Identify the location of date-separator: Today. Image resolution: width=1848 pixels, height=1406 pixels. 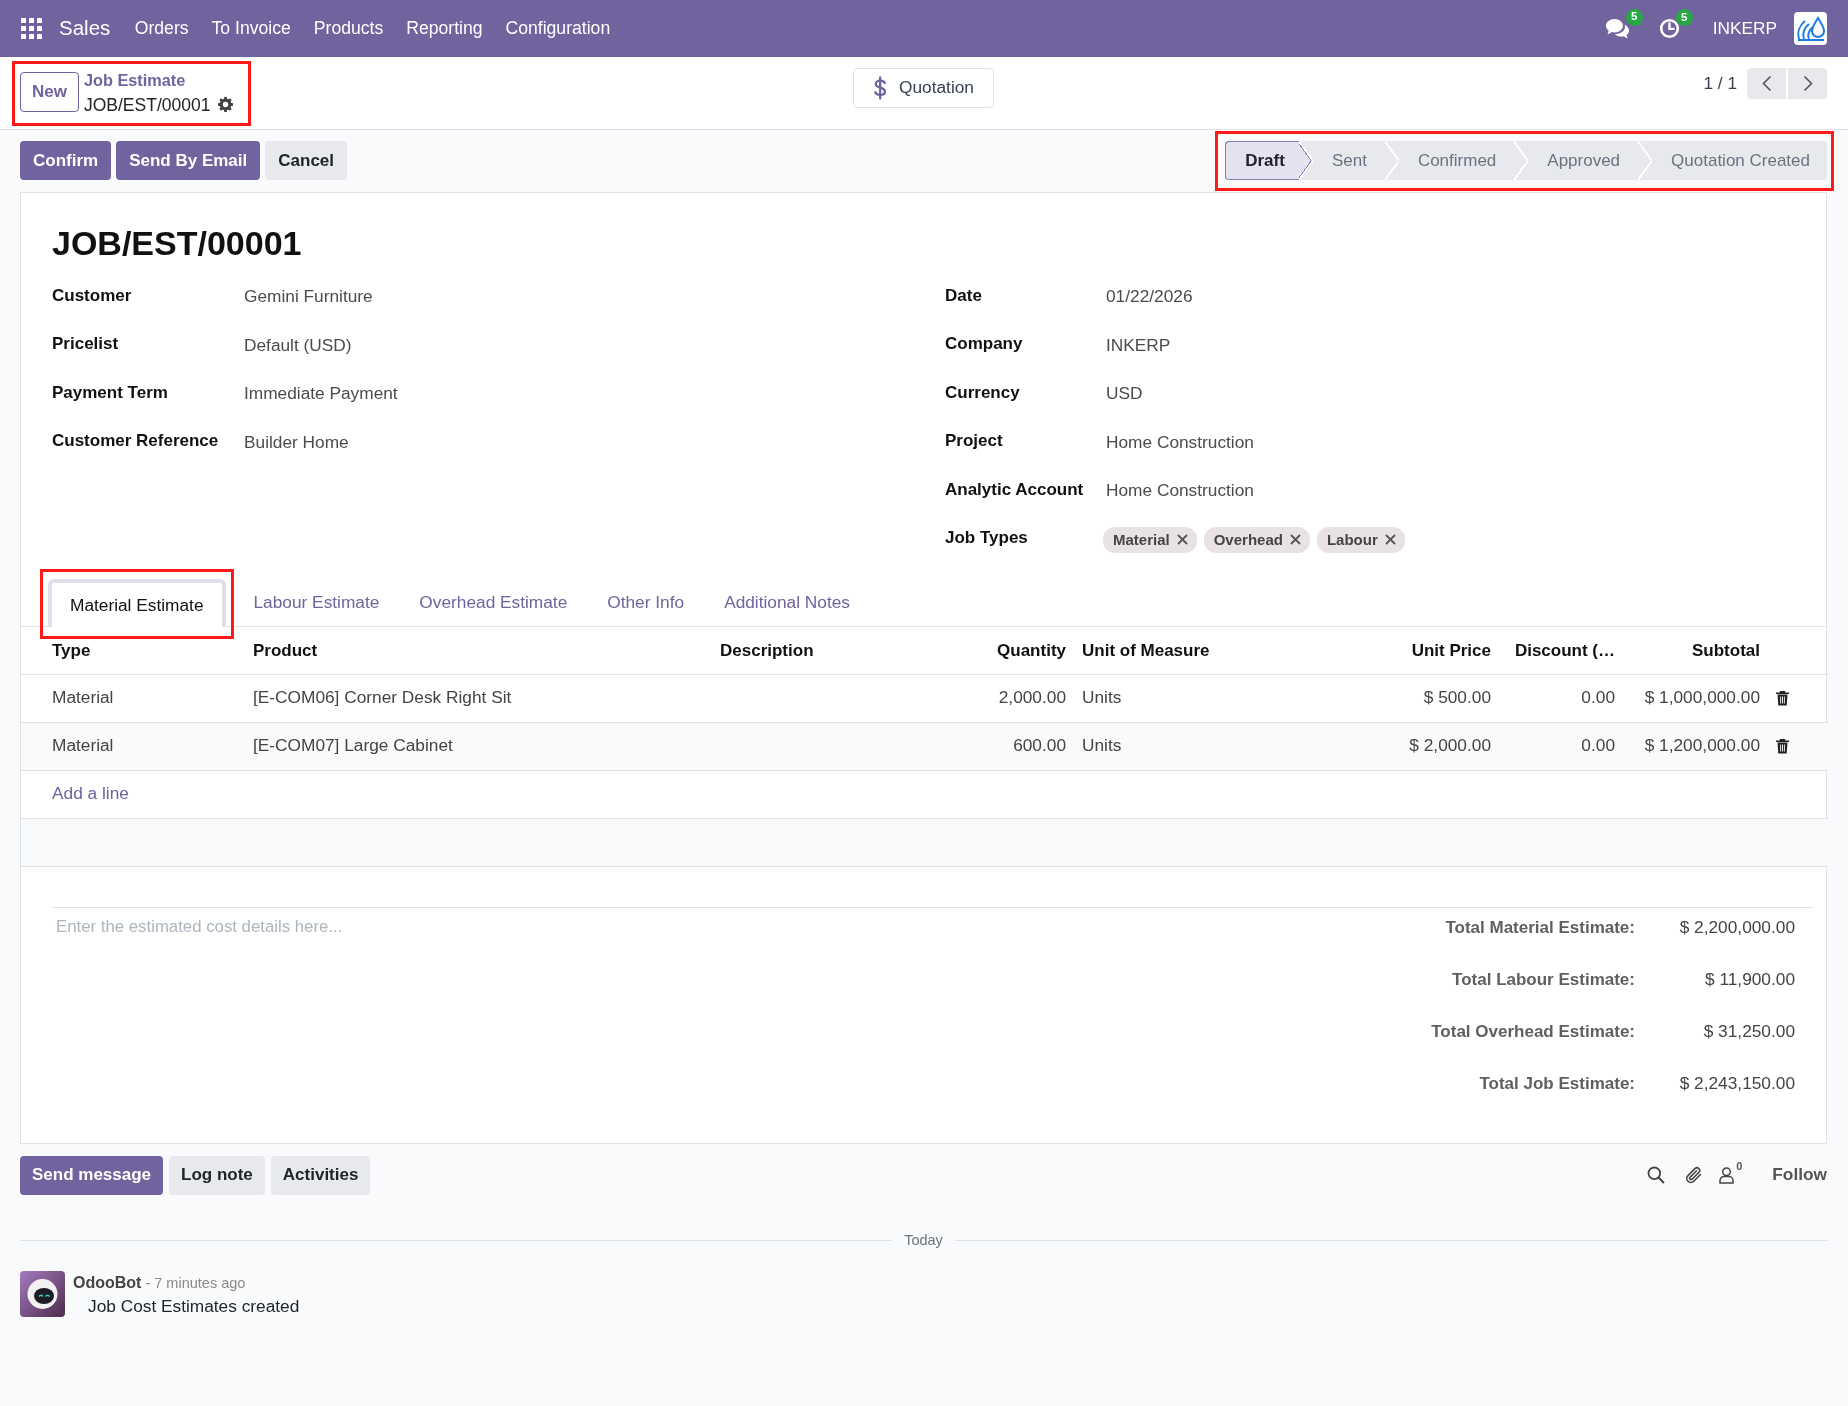
(923, 1240).